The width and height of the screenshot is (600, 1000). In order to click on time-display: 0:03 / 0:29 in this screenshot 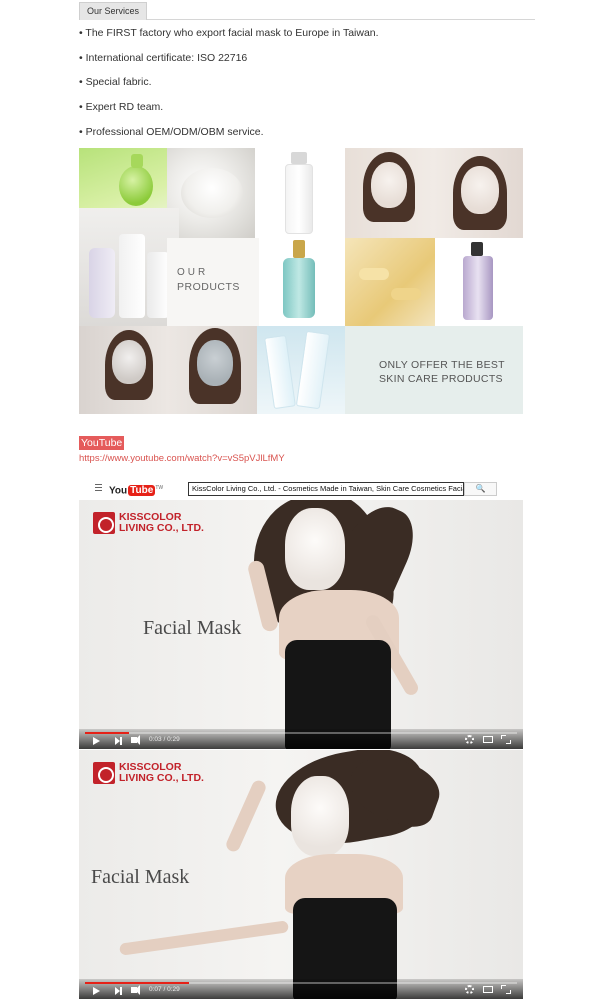, I will do `click(164, 739)`.